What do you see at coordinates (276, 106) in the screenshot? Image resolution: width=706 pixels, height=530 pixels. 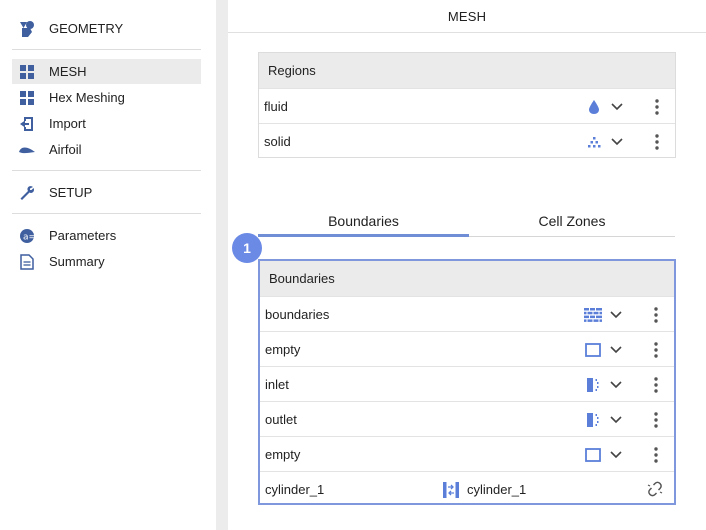 I see `region-name: fluid` at bounding box center [276, 106].